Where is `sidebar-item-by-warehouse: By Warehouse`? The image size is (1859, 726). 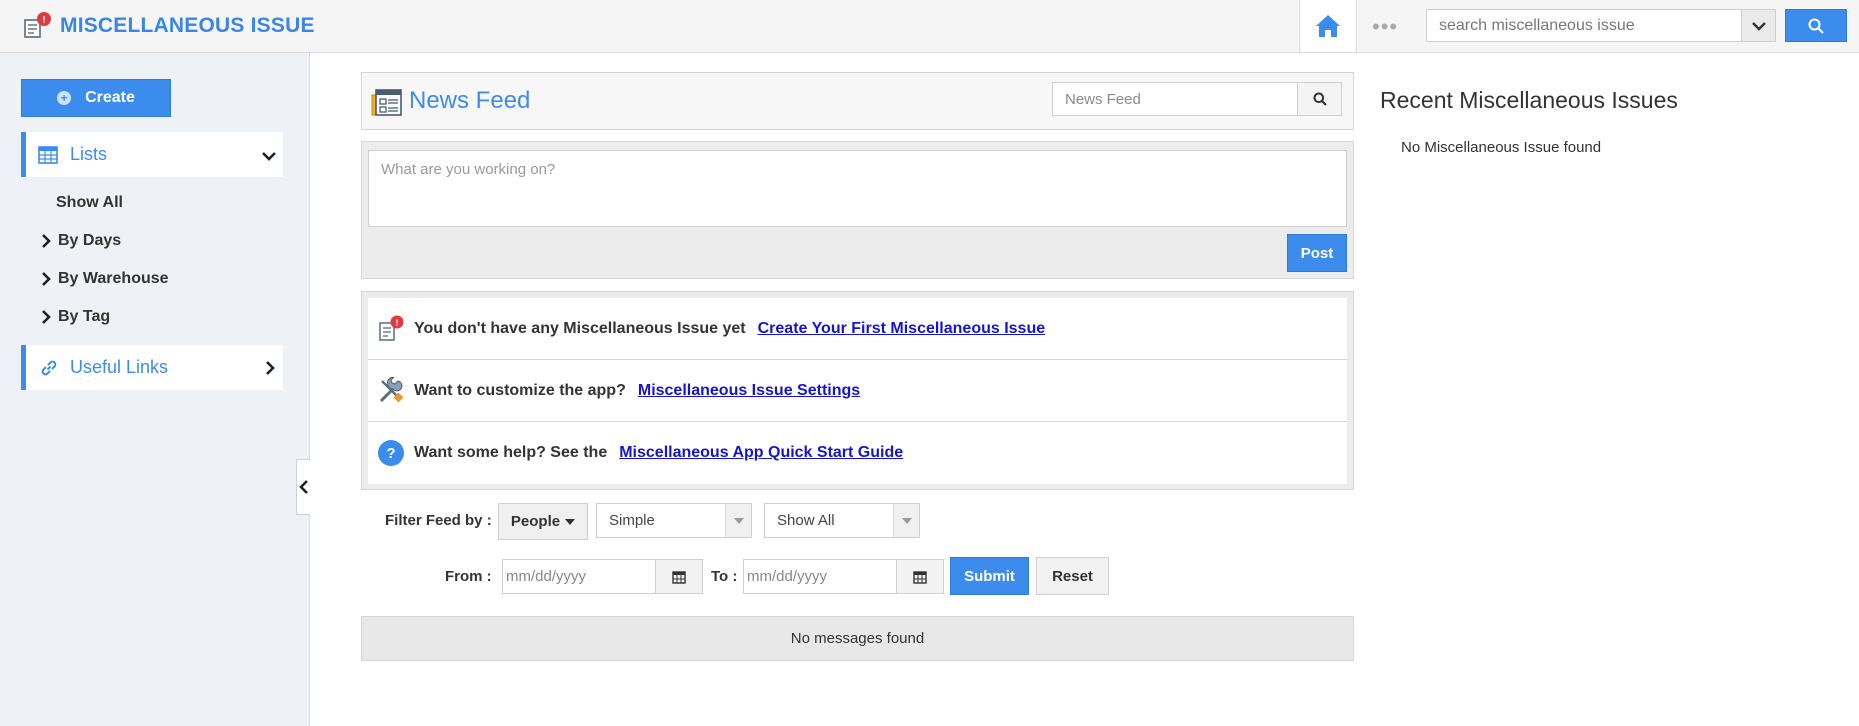 sidebar-item-by-warehouse: By Warehouse is located at coordinates (103, 279).